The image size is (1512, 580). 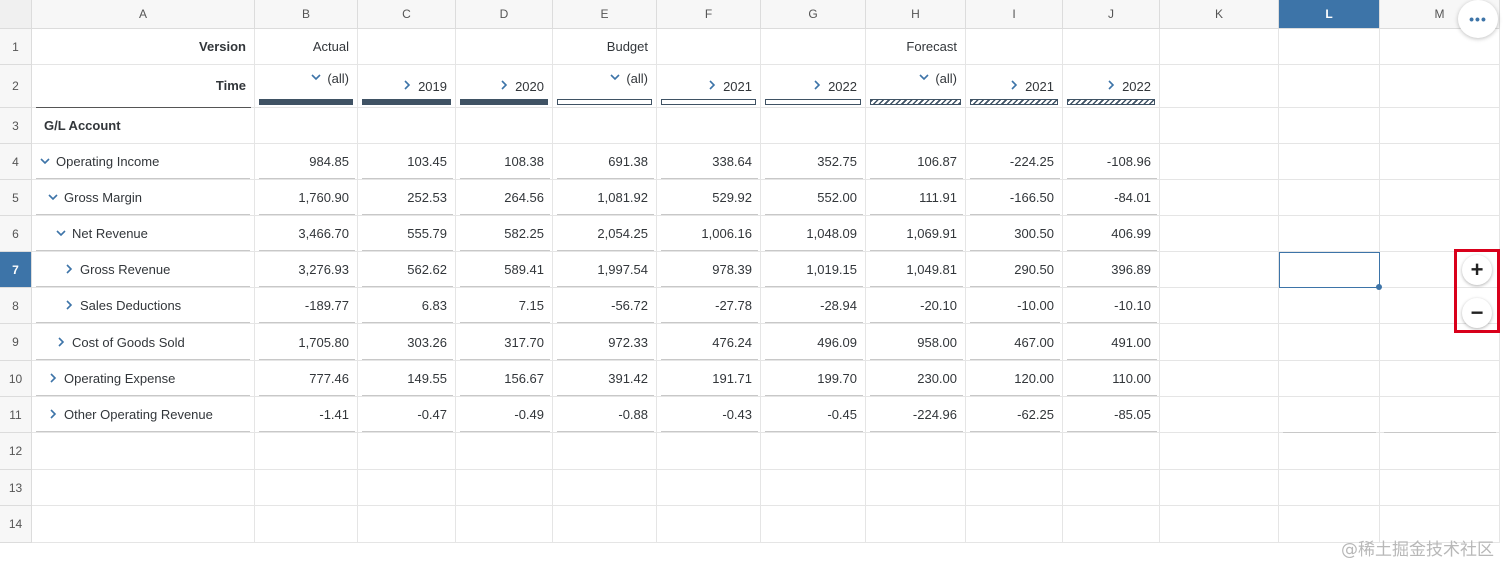 I want to click on value-cell: -224.96, so click(x=916, y=415).